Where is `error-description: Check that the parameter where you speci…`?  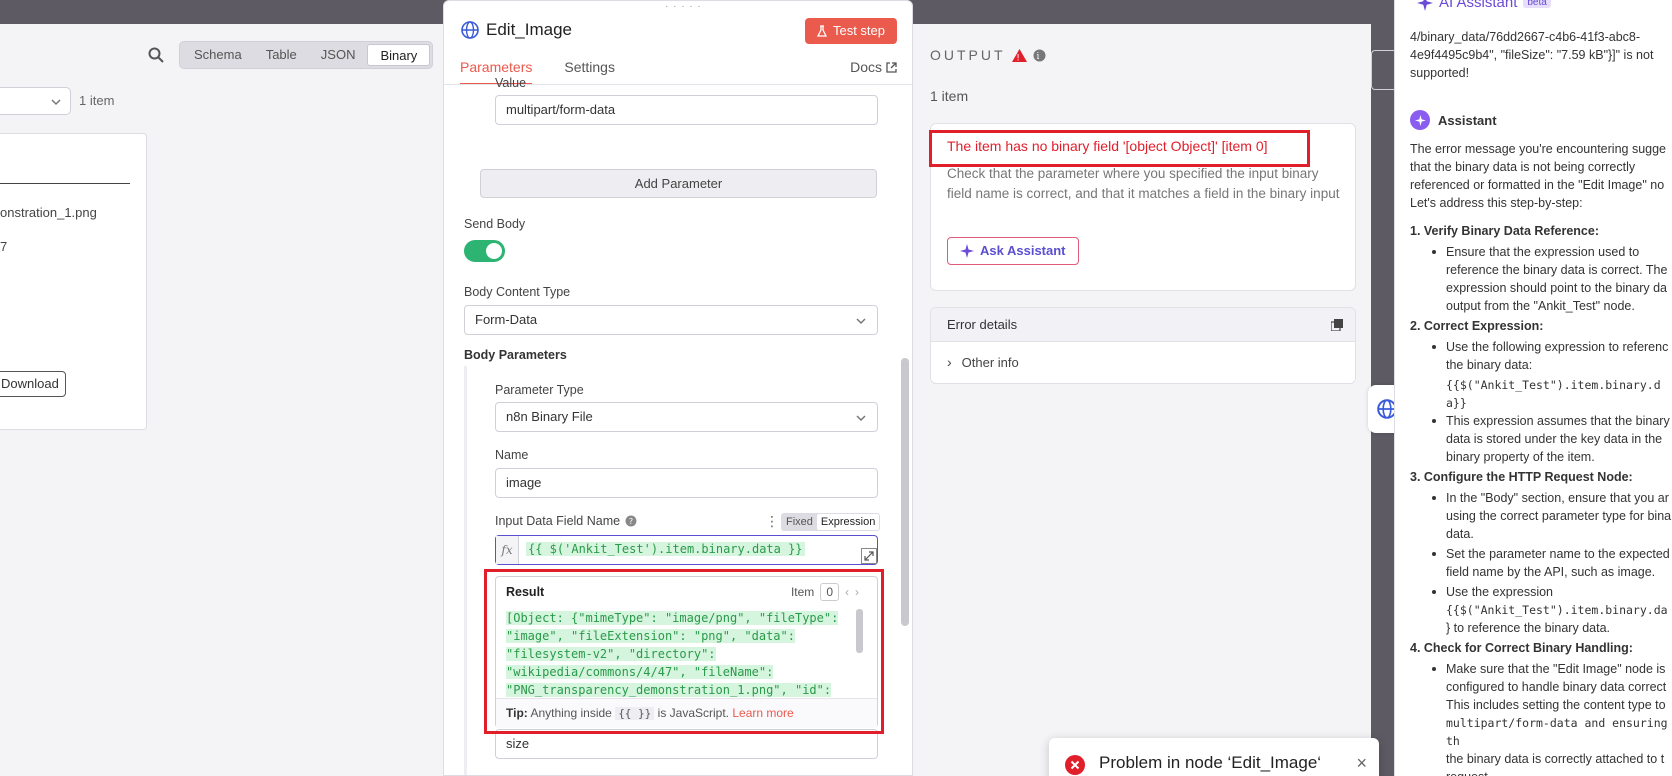
error-description: Check that the parameter where you speci… is located at coordinates (1143, 183).